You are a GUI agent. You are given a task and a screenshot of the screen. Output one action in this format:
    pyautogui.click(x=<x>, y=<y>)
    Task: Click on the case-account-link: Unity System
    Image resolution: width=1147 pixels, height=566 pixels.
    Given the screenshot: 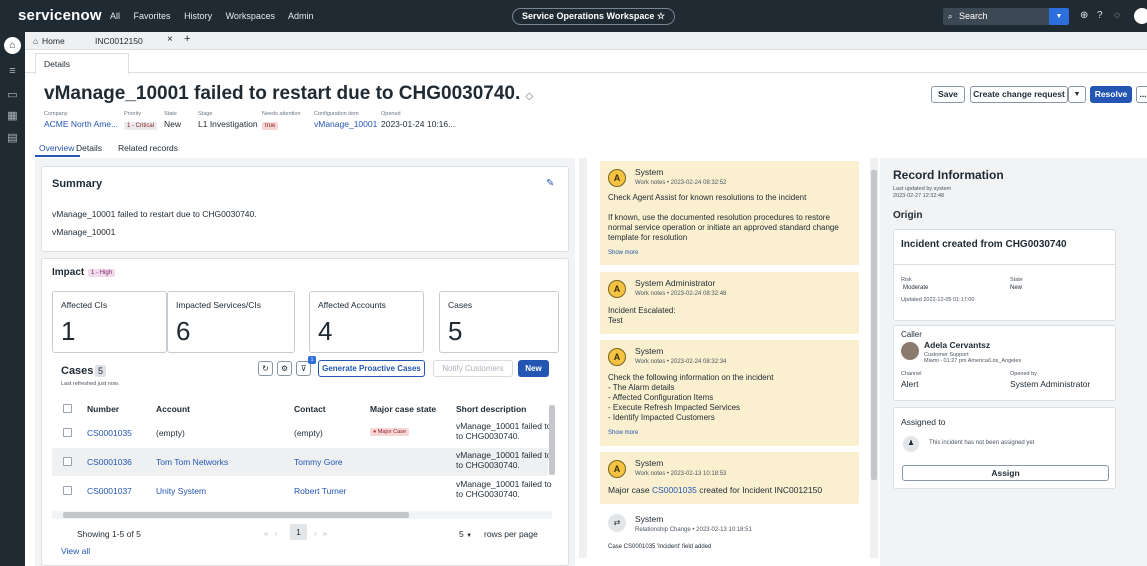 What is the action you would take?
    pyautogui.click(x=181, y=491)
    